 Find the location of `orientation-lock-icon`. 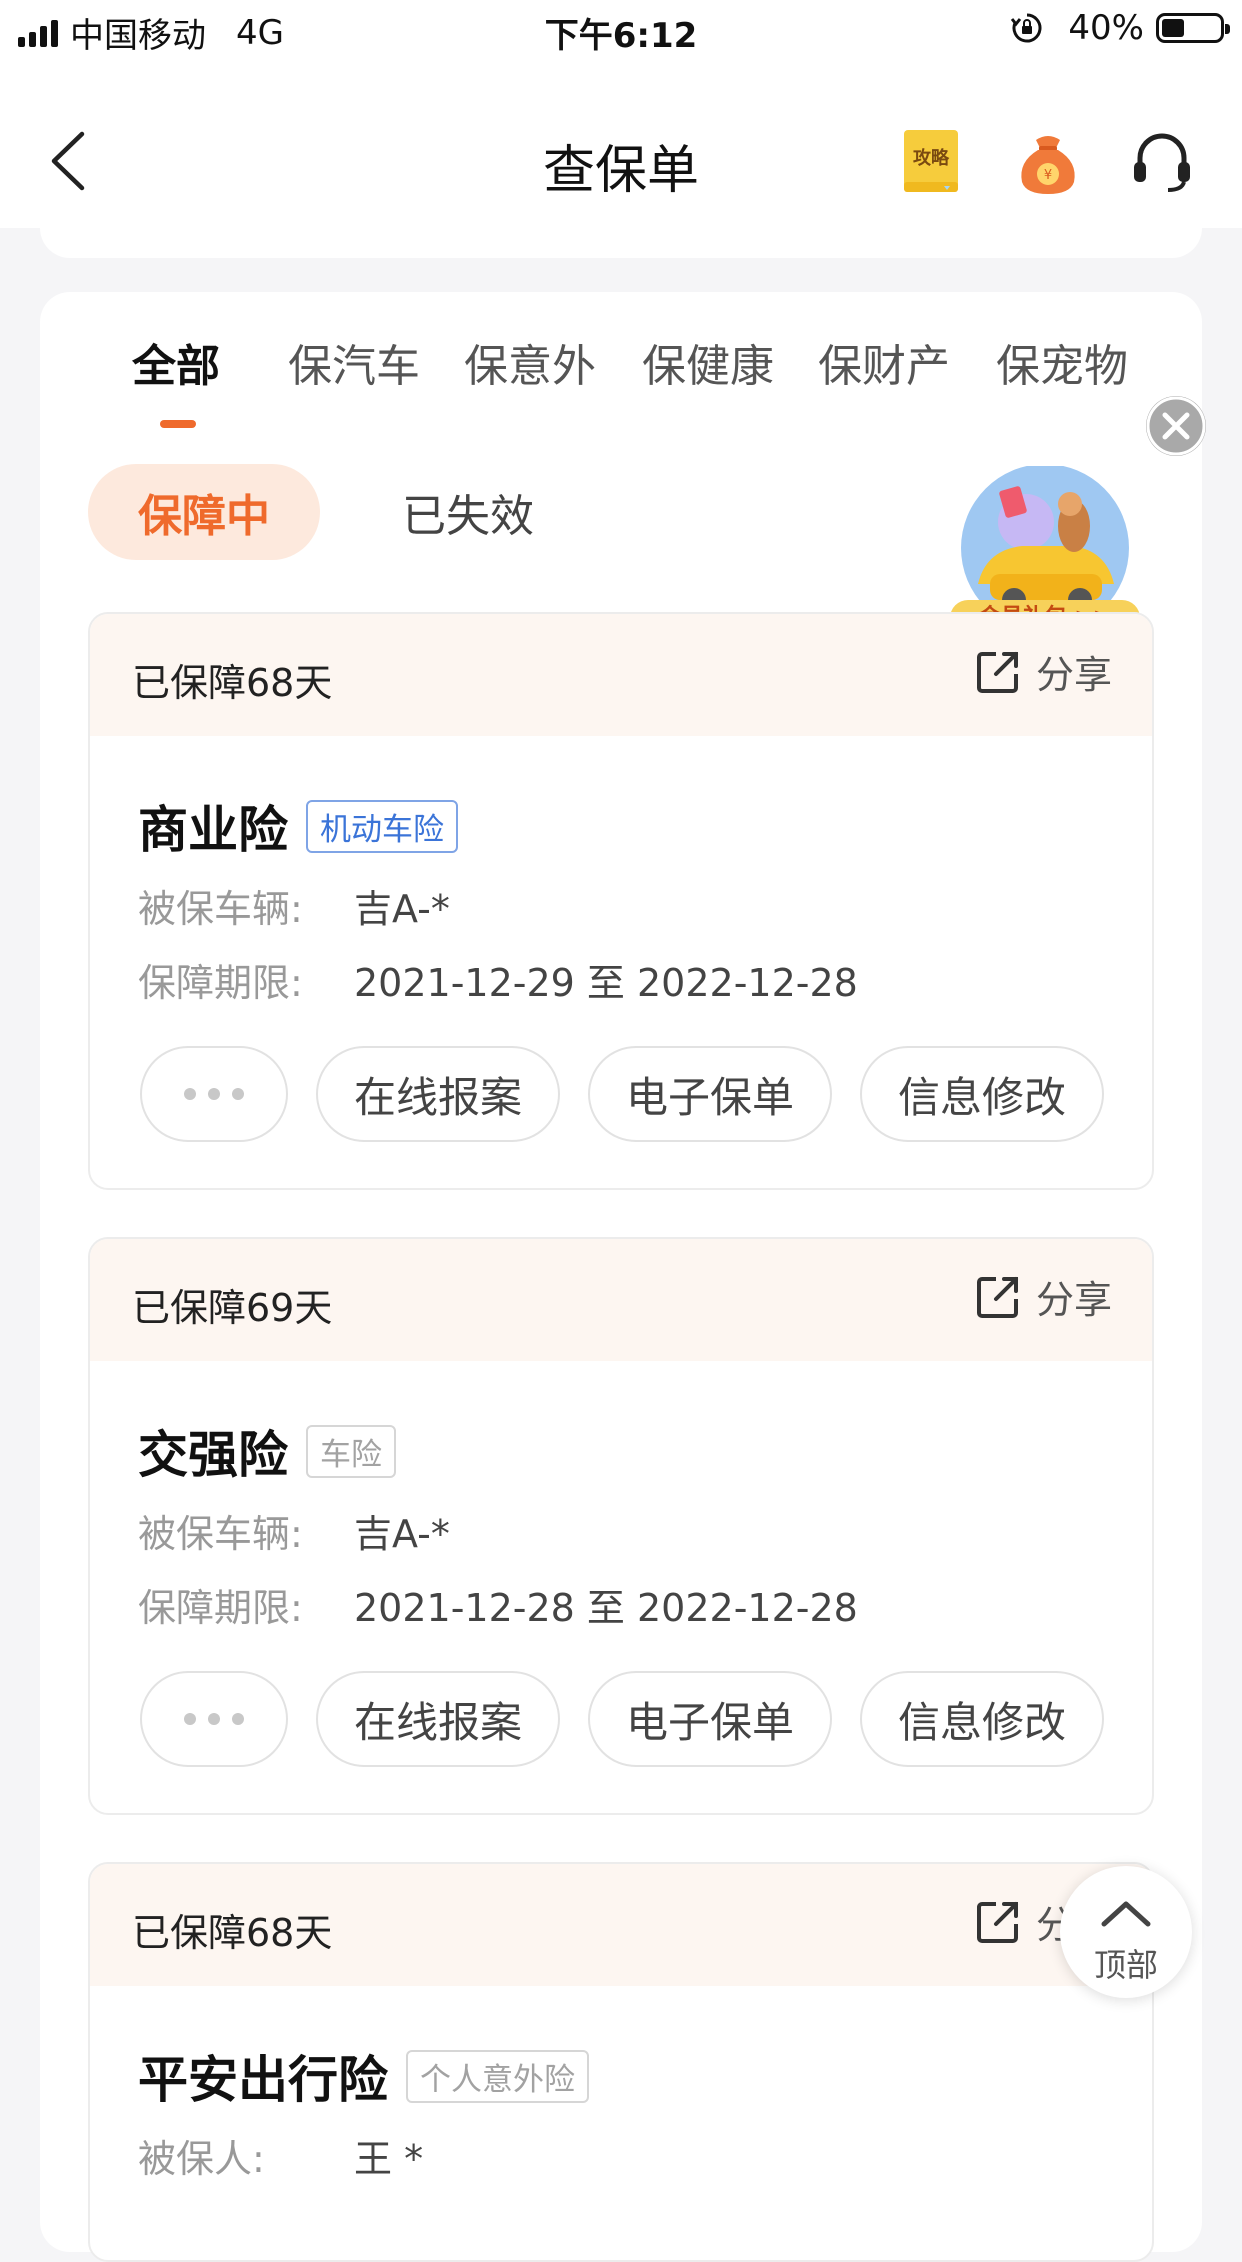

orientation-lock-icon is located at coordinates (1026, 28).